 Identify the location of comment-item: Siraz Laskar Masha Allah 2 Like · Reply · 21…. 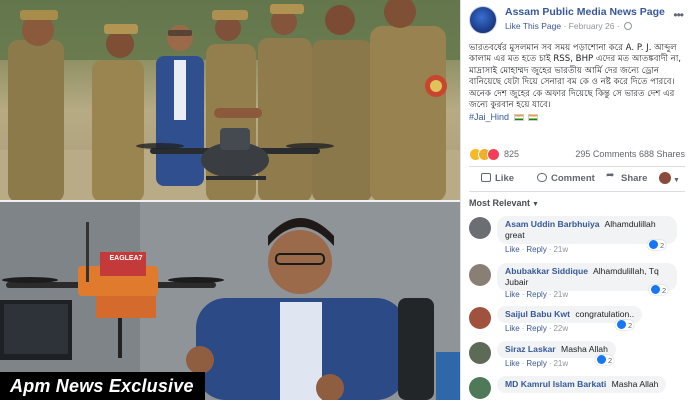
(577, 356).